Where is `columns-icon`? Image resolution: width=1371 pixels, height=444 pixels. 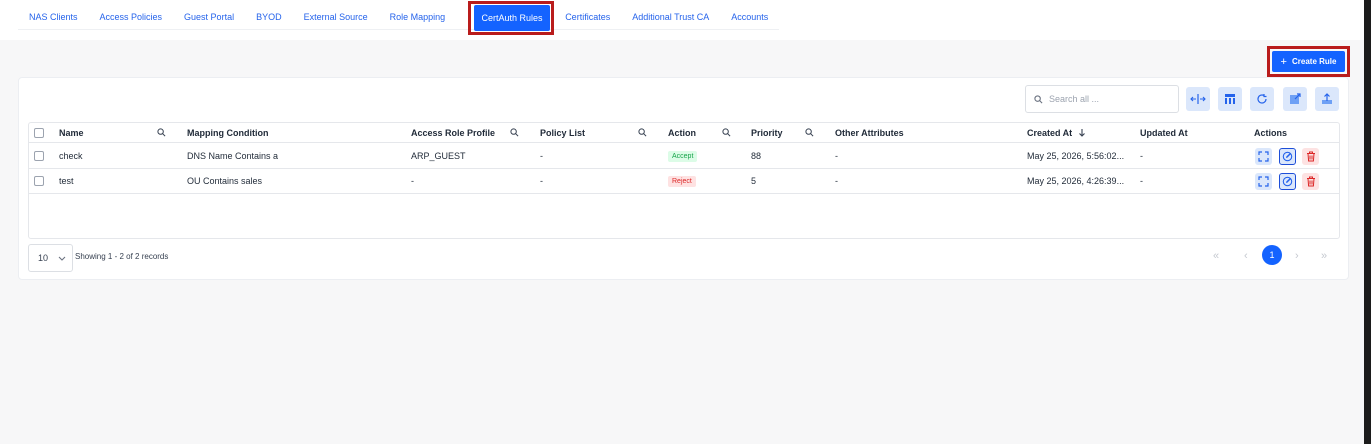
columns-icon is located at coordinates (1230, 99).